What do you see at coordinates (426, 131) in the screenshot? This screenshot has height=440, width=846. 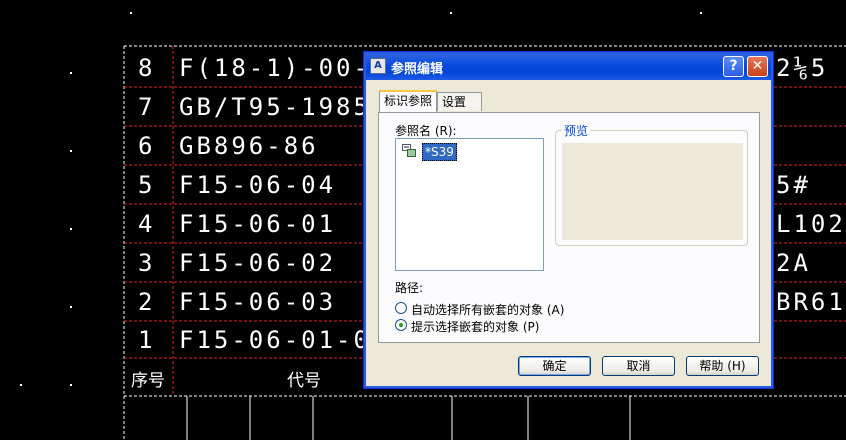 I see `reference-name-label: 参照名 (R):` at bounding box center [426, 131].